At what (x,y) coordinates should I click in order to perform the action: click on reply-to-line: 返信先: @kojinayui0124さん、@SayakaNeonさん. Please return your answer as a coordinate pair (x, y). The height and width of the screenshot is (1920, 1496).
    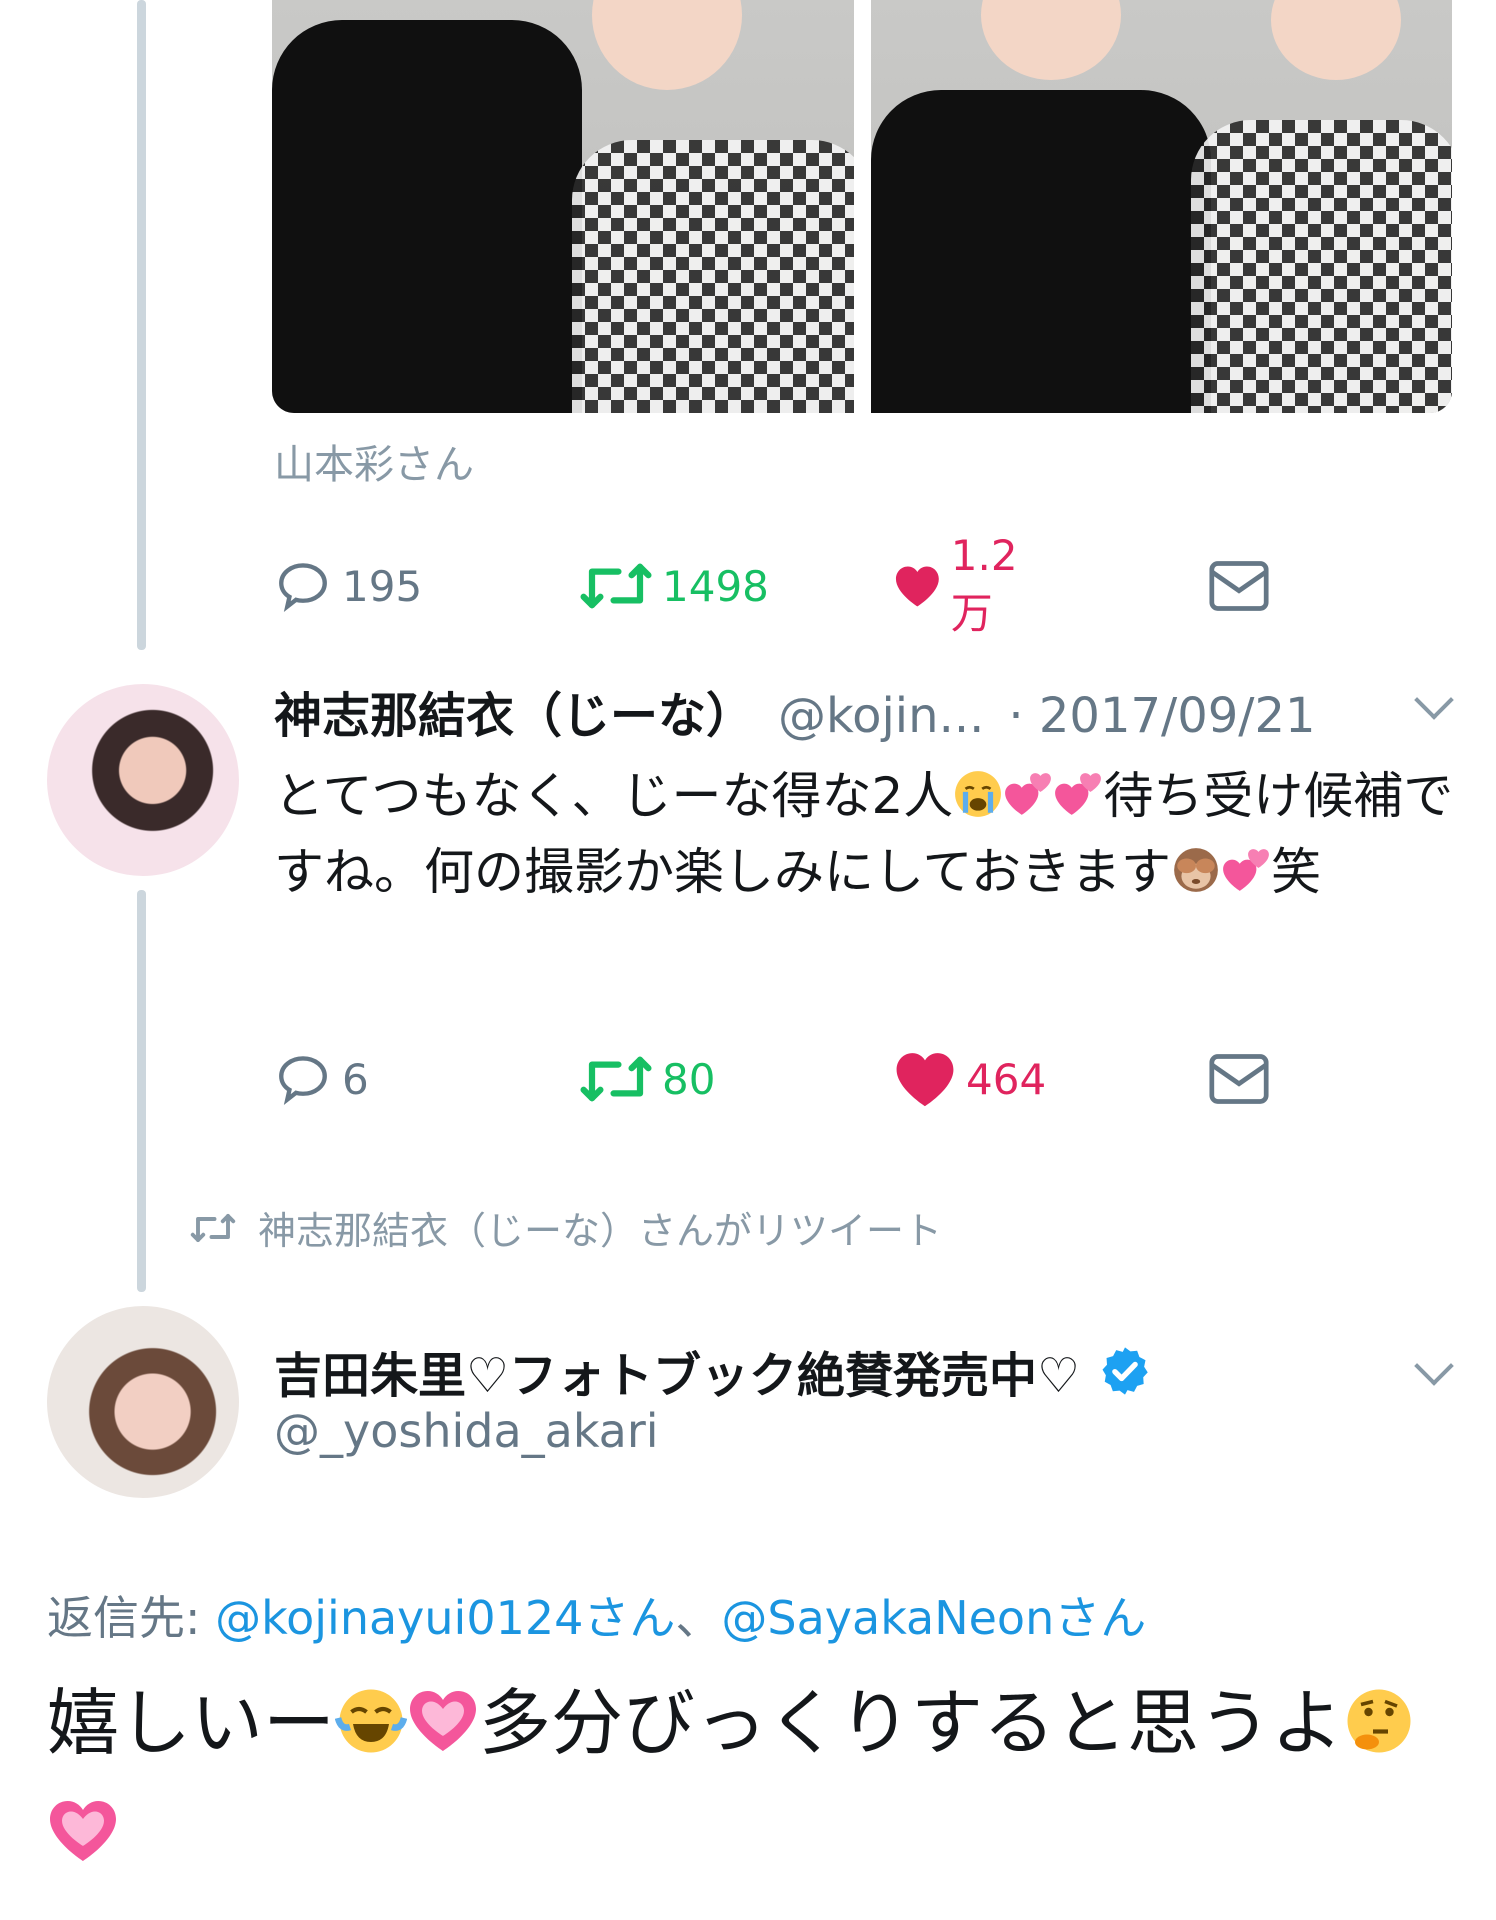
    Looking at the image, I should click on (597, 1618).